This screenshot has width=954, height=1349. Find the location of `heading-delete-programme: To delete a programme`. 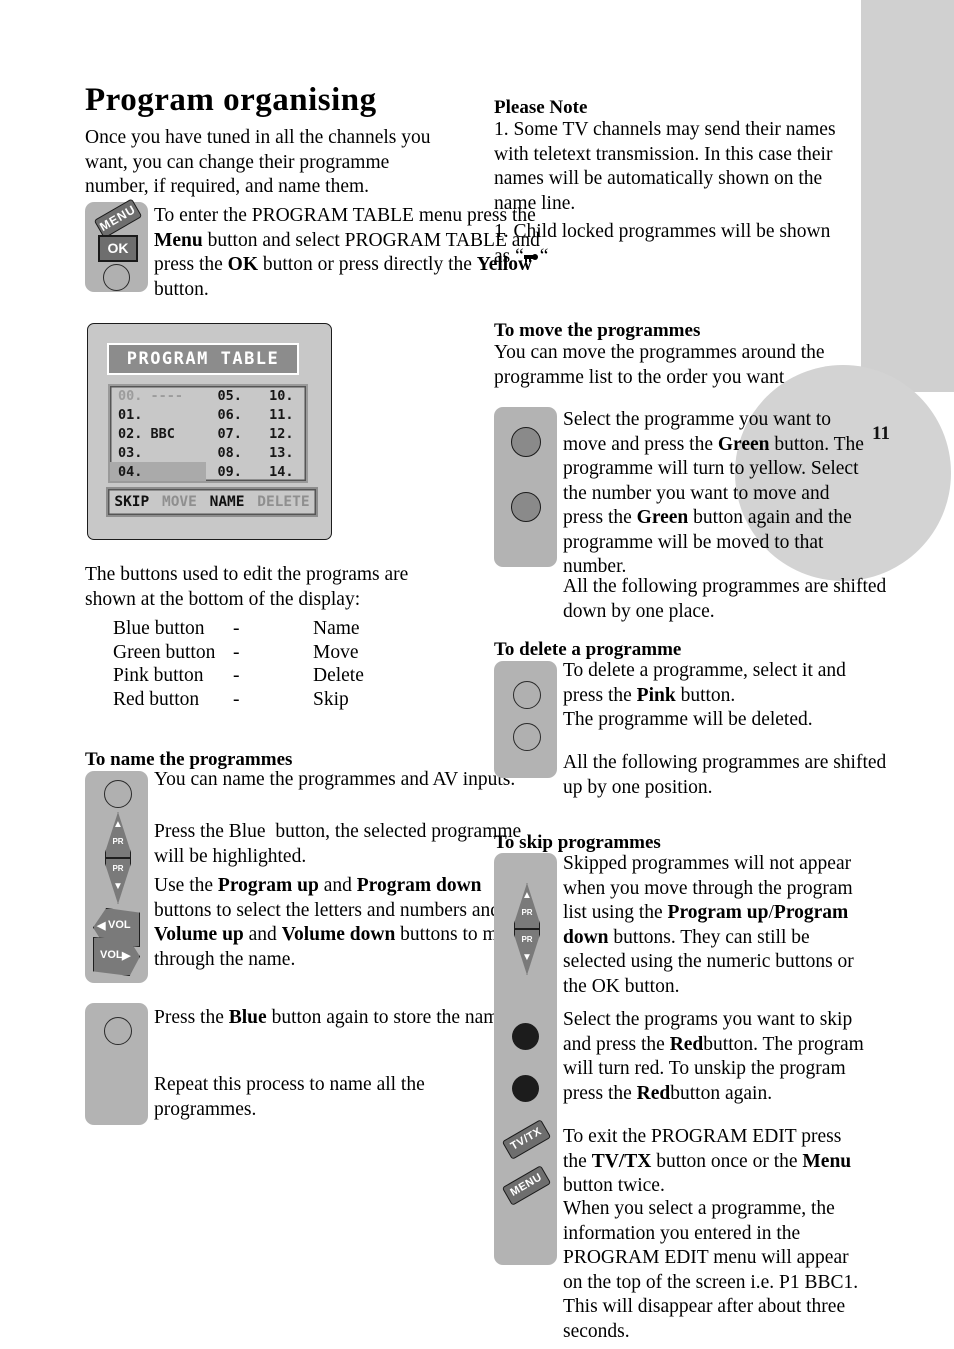

heading-delete-programme: To delete a programme is located at coordinates (588, 649).